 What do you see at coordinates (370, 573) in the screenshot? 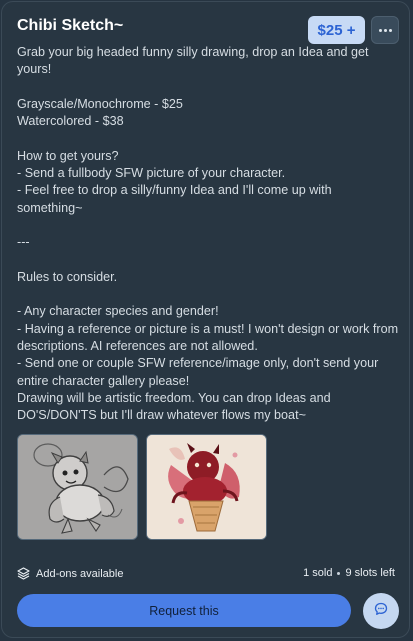
I see `slots-left: 9 slots left` at bounding box center [370, 573].